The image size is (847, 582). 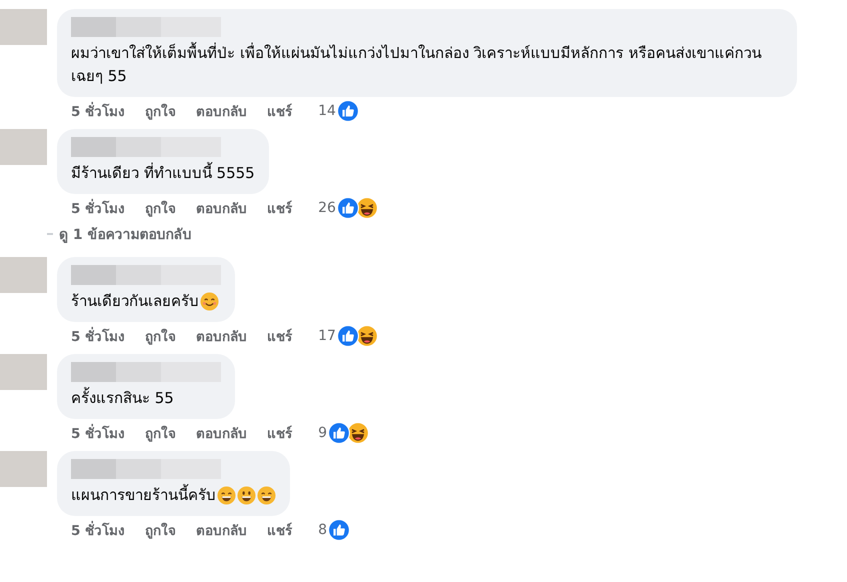 I want to click on view-replies-link: ดู 1 ข้อความตอบกลับ, so click(x=125, y=234).